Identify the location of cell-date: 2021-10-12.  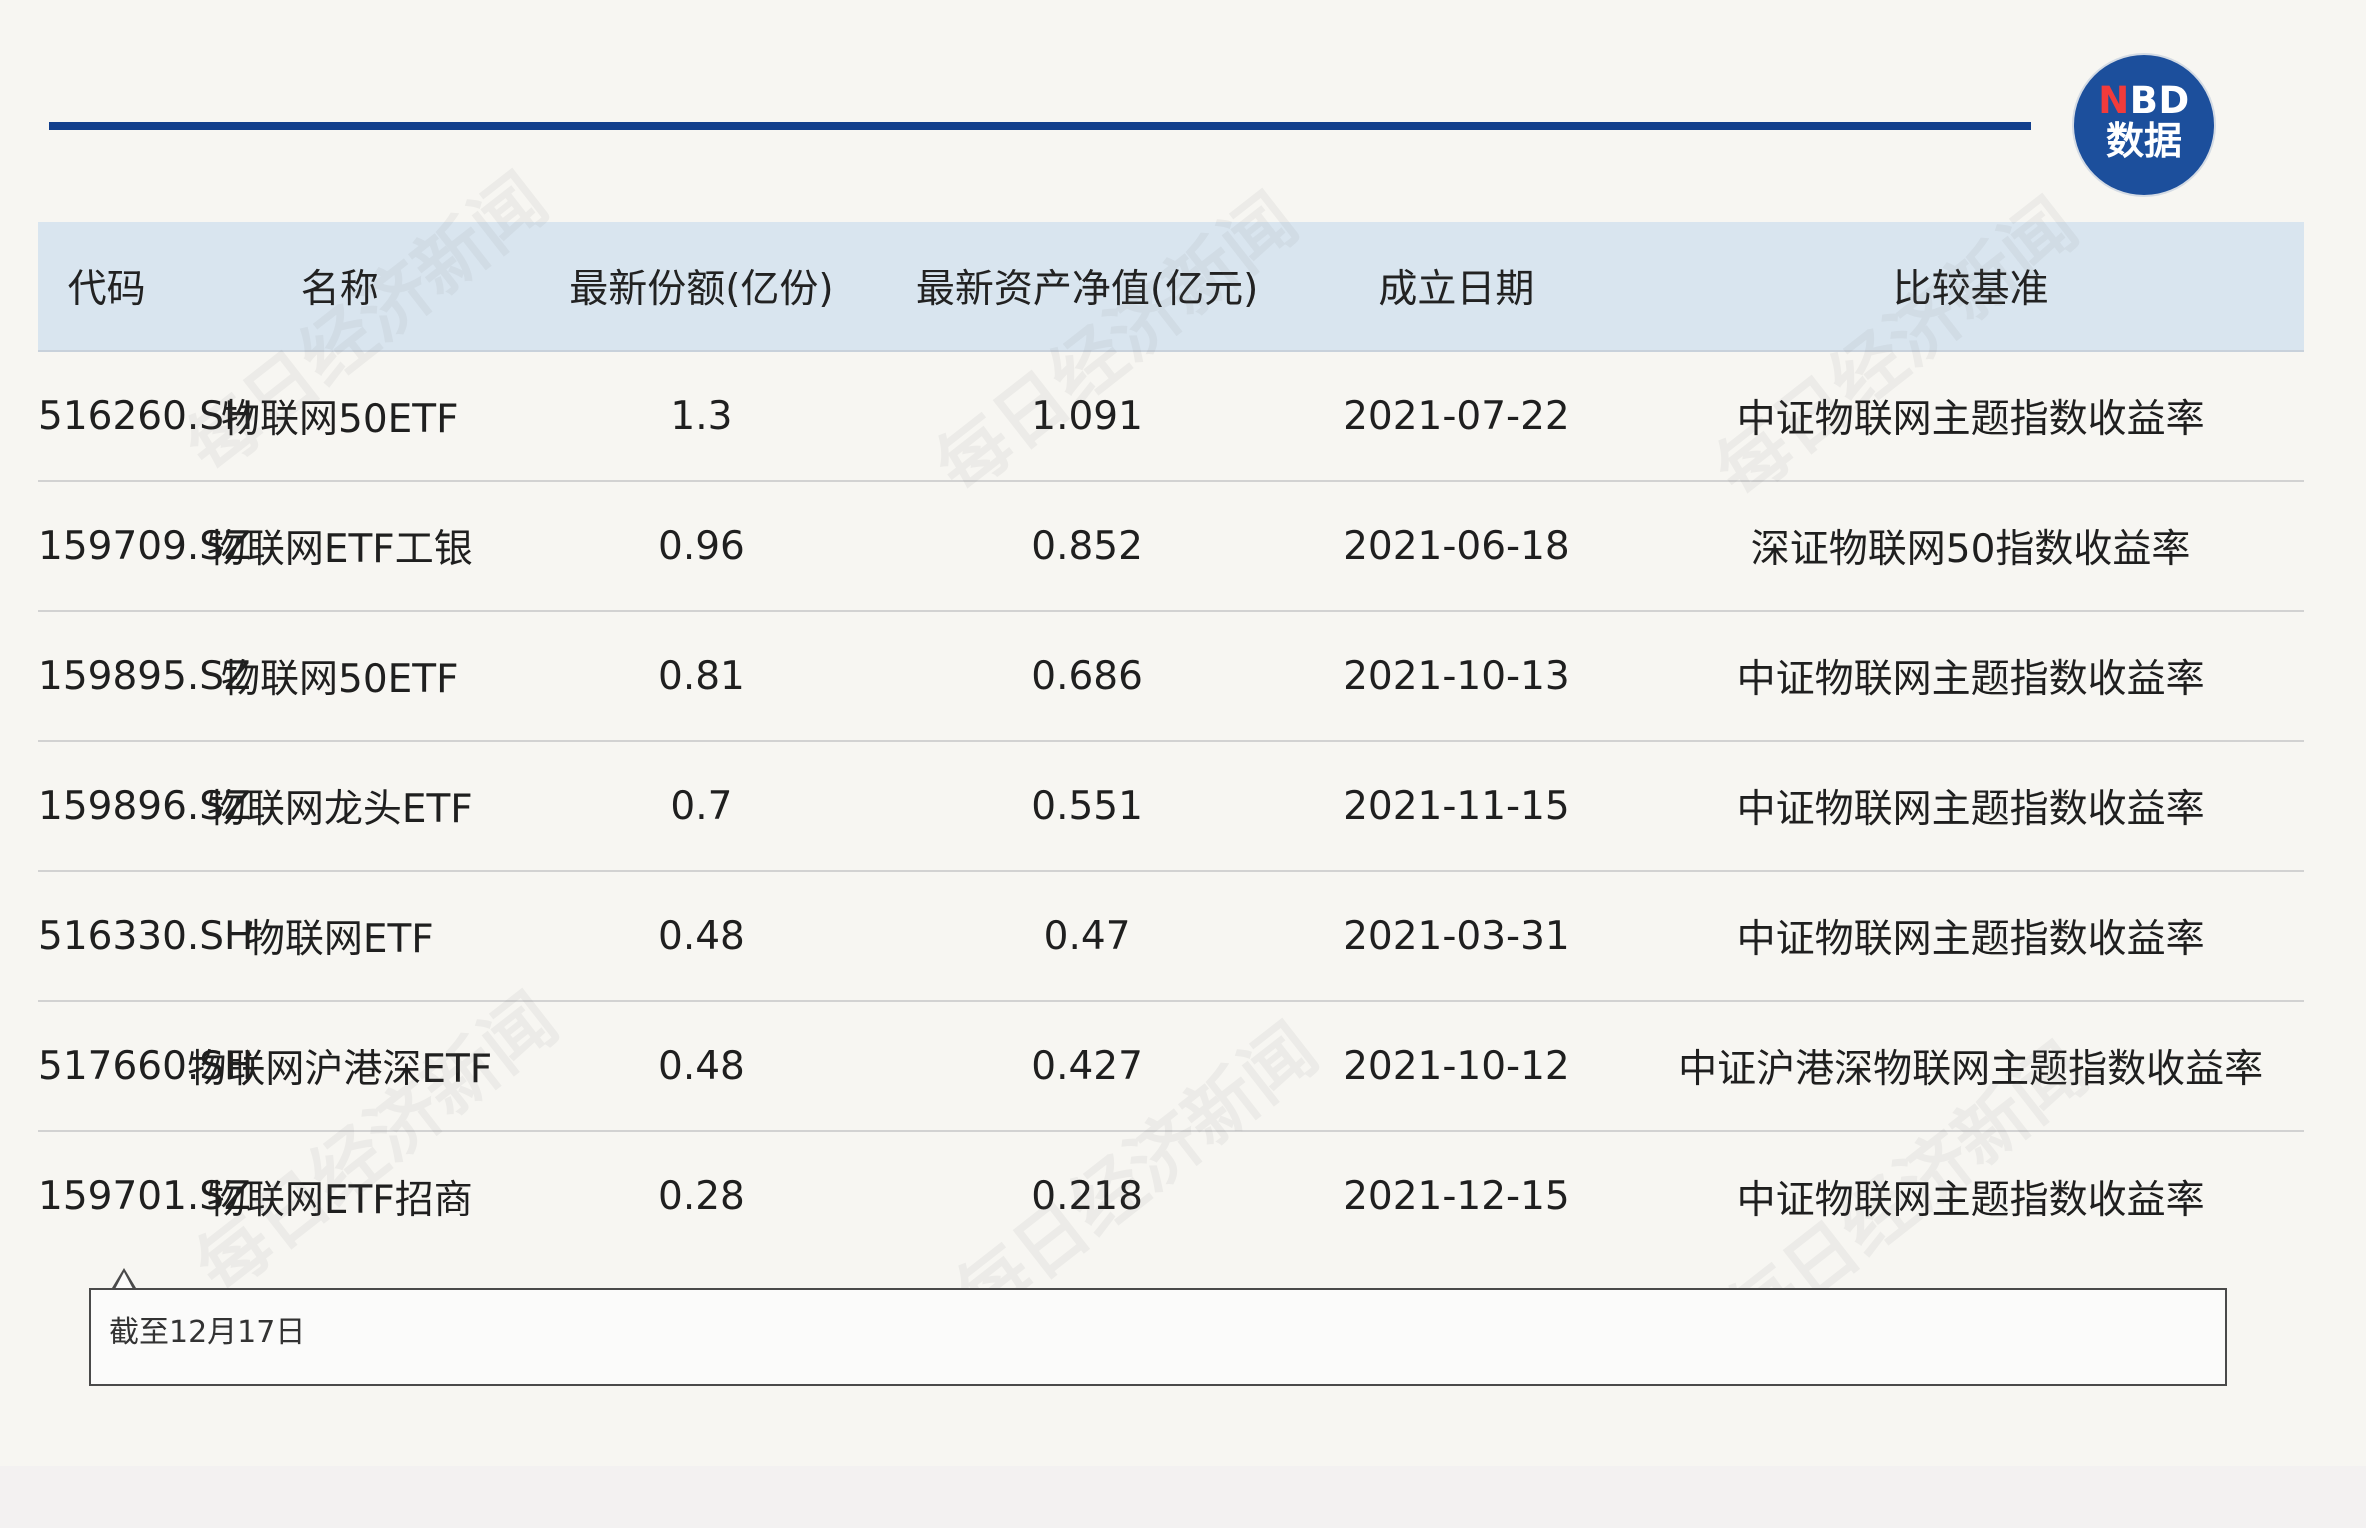
(1456, 1066).